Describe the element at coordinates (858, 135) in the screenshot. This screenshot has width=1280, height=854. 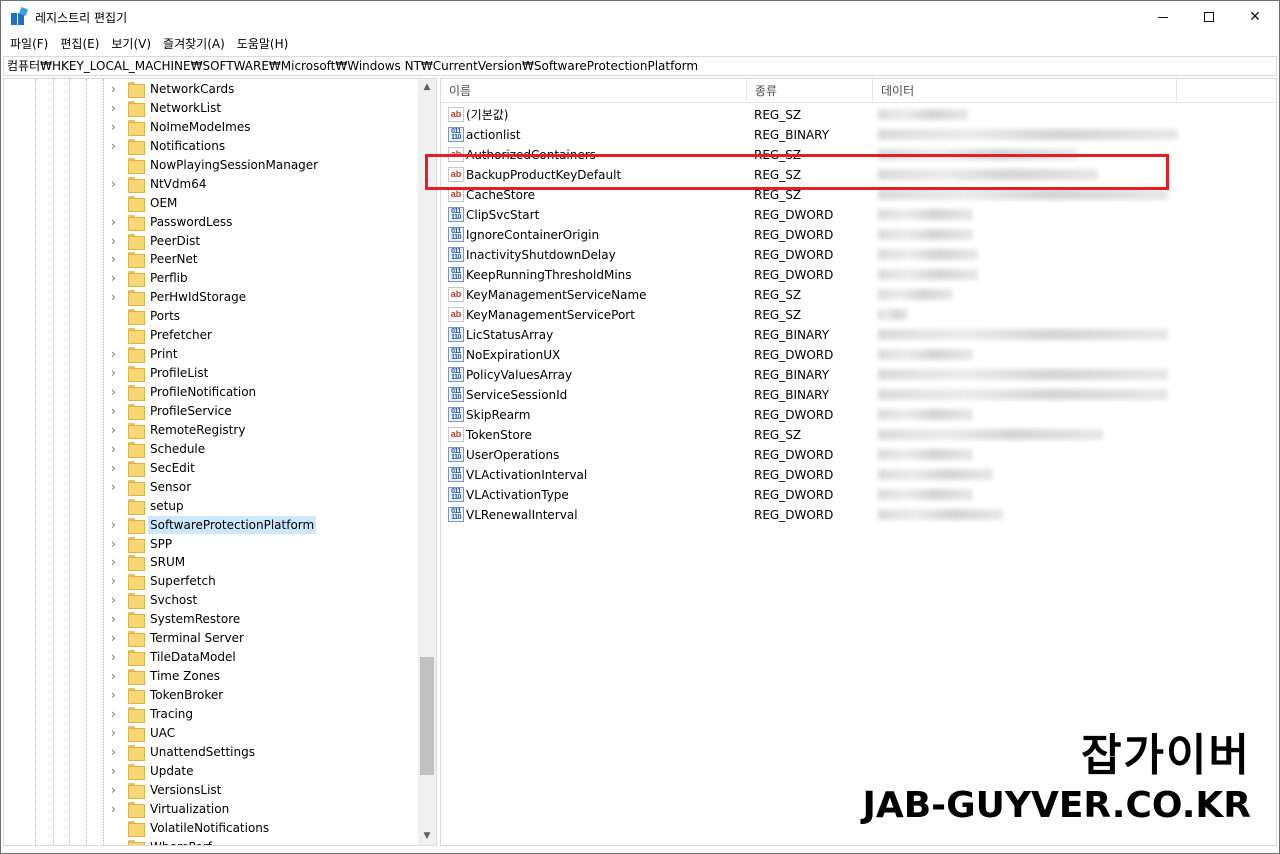
I see `value-row: 011 110 actionlist REG_BINARY` at that location.